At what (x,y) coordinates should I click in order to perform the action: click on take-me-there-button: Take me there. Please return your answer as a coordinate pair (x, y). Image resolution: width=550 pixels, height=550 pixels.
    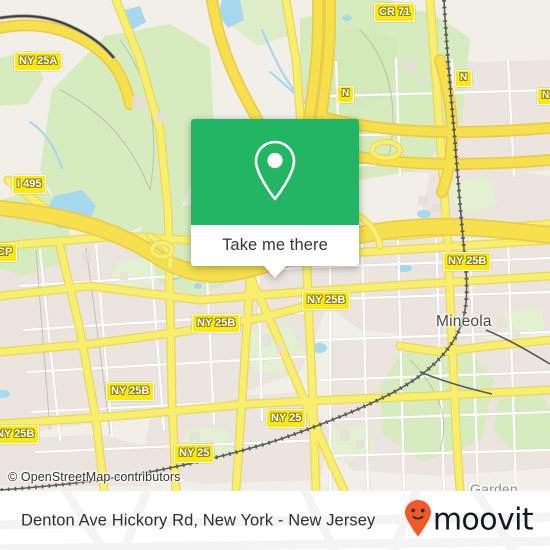
    Looking at the image, I should click on (275, 245).